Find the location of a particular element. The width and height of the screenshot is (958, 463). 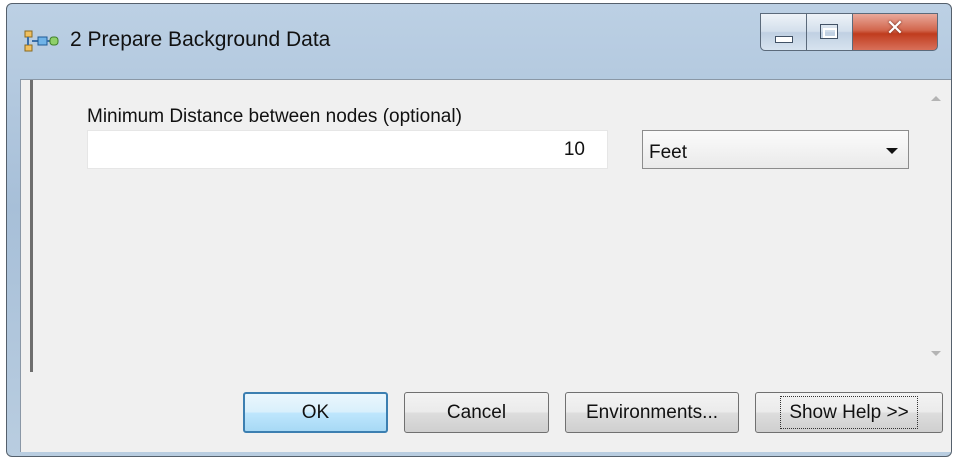

distance-unit-value: Feet is located at coordinates (668, 152).